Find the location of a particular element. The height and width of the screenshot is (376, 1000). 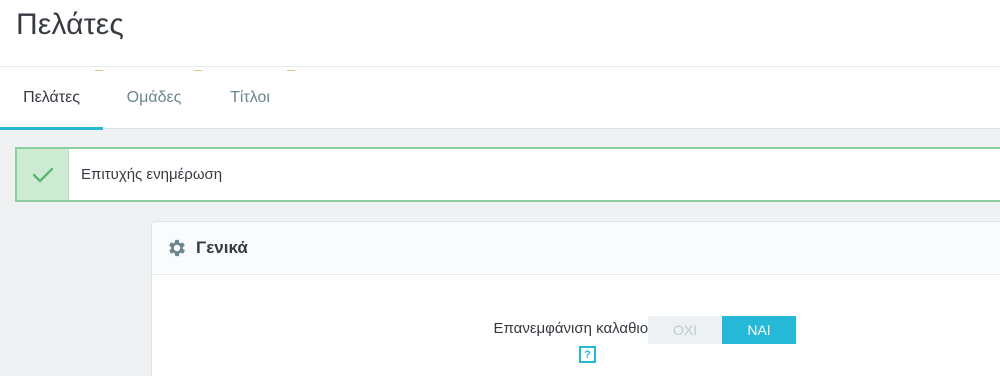

help-icon: ? is located at coordinates (587, 354).